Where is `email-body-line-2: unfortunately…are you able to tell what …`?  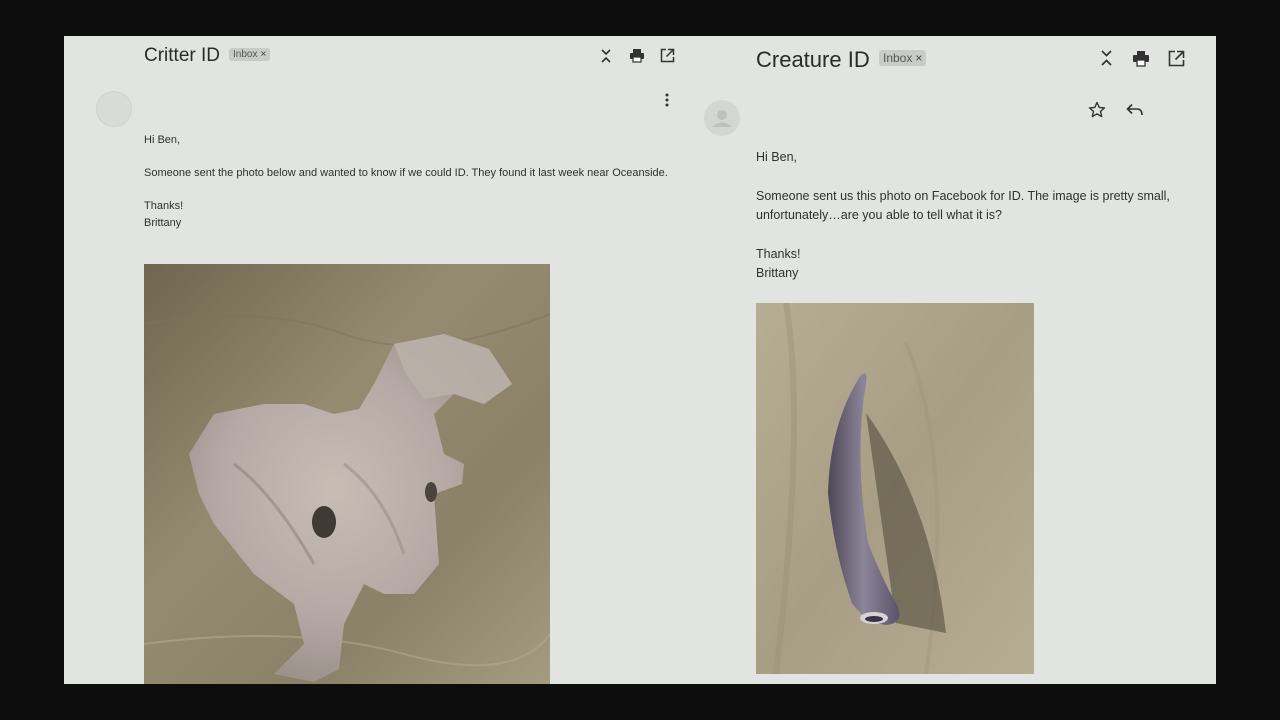 email-body-line-2: unfortunately…are you able to tell what … is located at coordinates (879, 215).